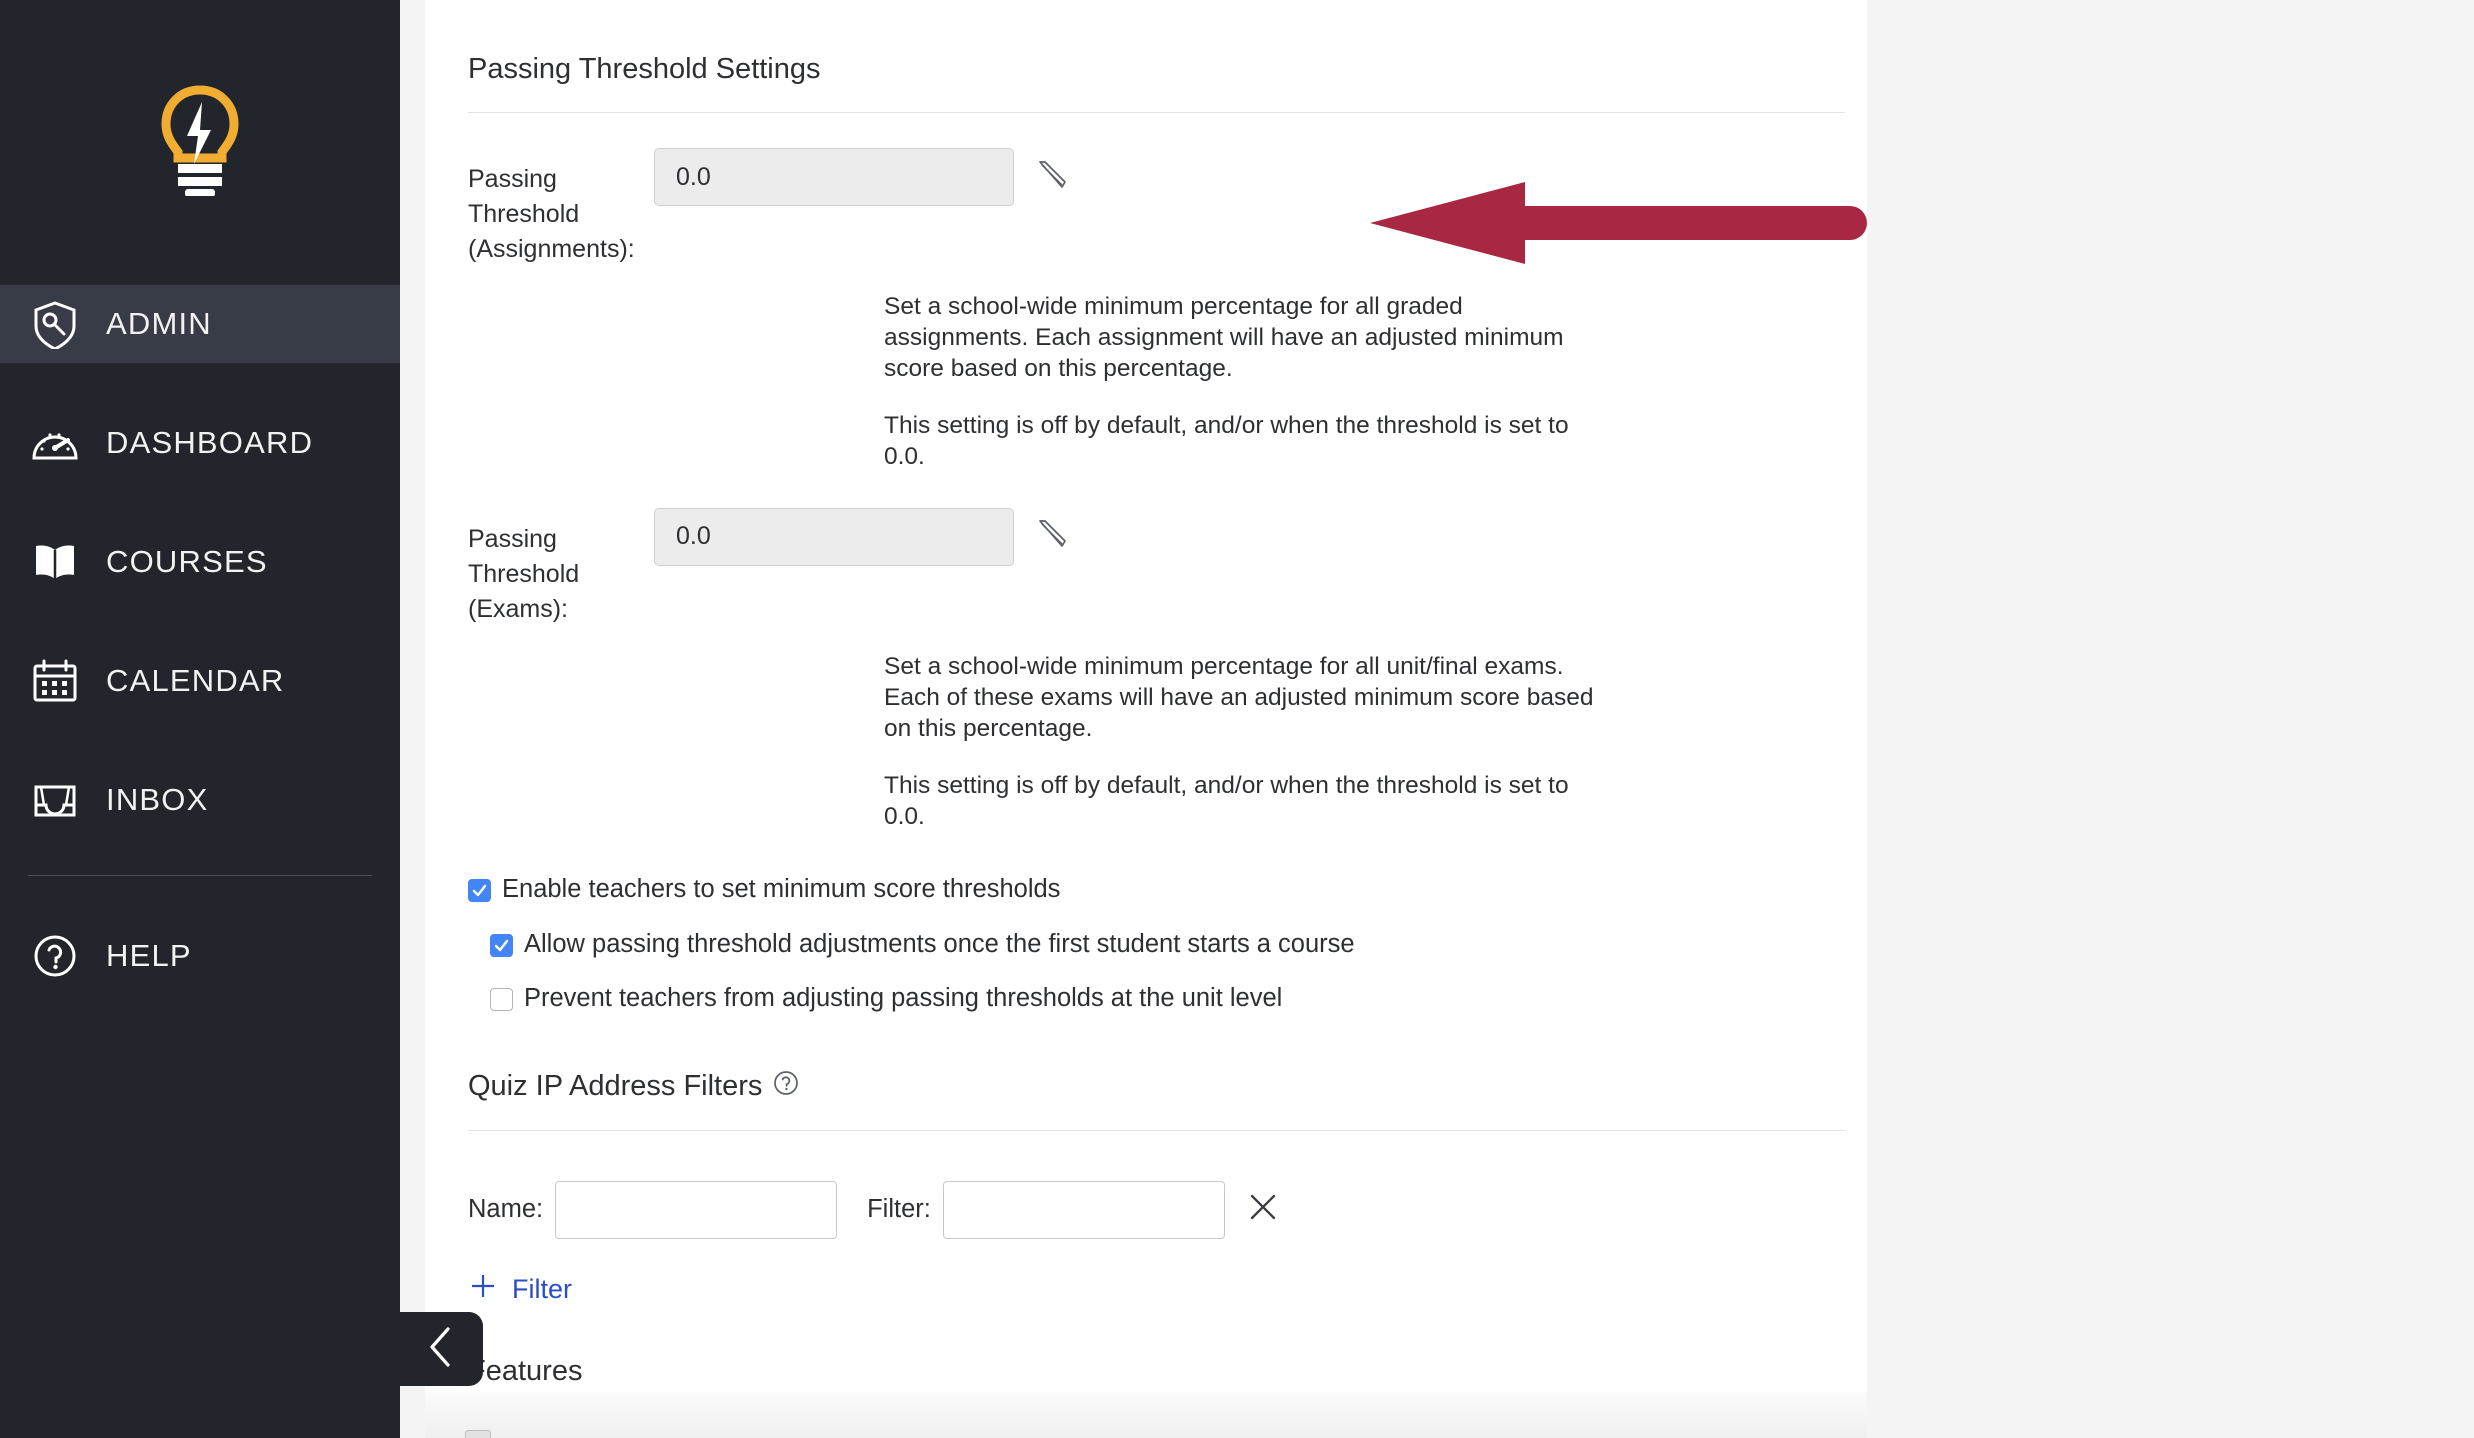  I want to click on close-x-icon, so click(1263, 1209).